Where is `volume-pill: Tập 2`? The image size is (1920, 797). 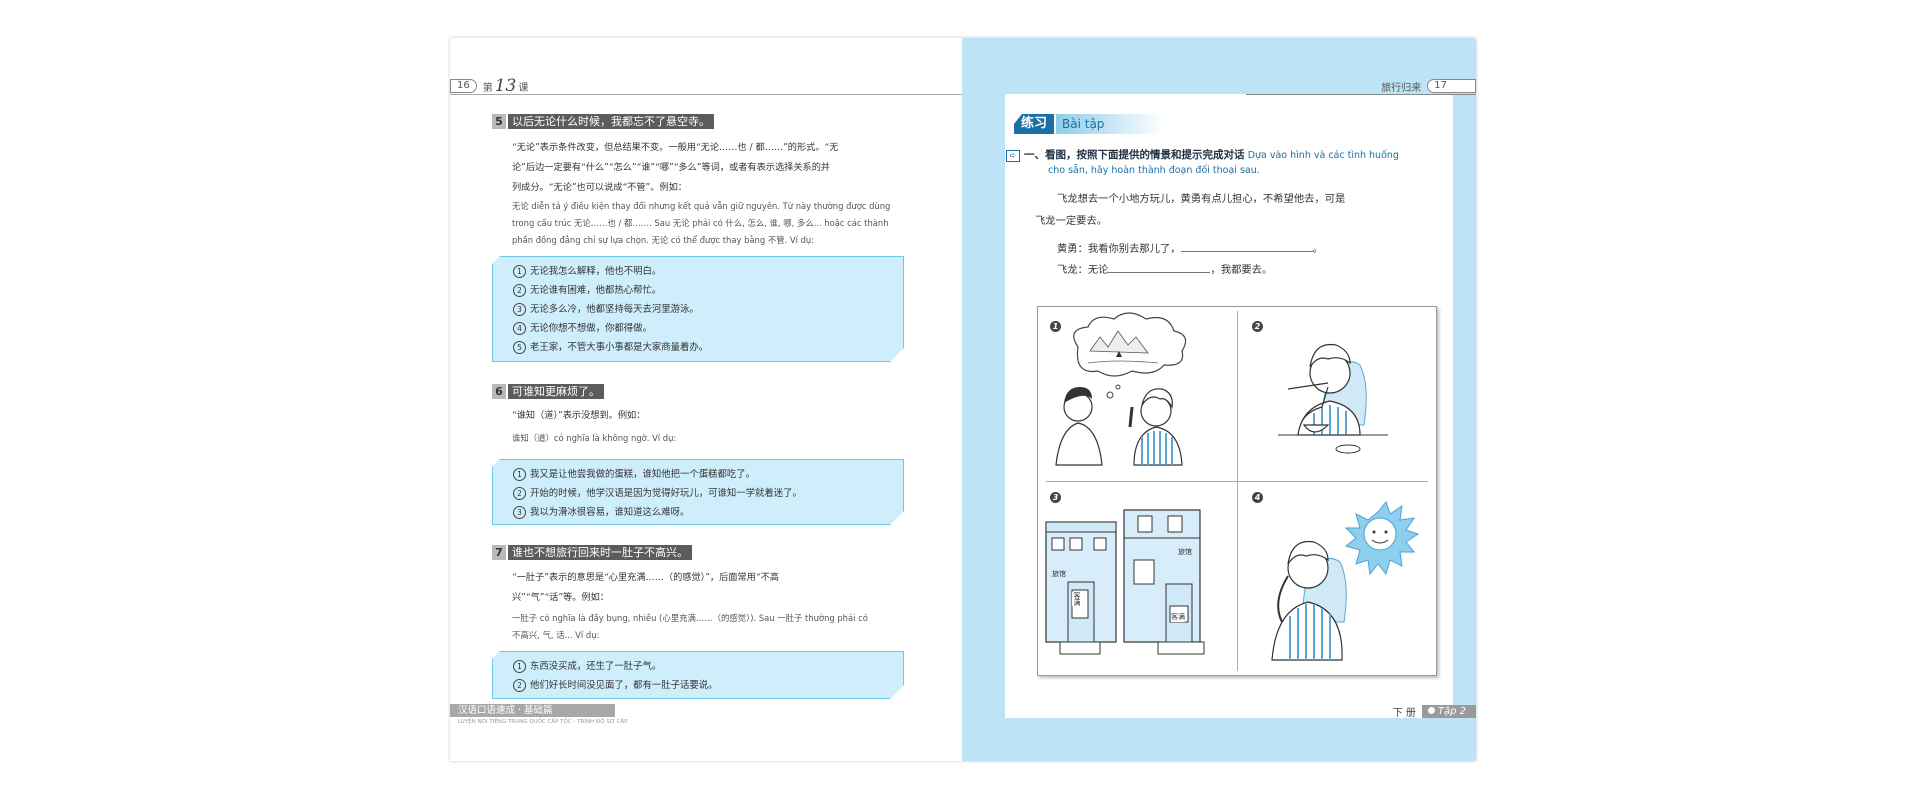 volume-pill: Tập 2 is located at coordinates (1448, 711).